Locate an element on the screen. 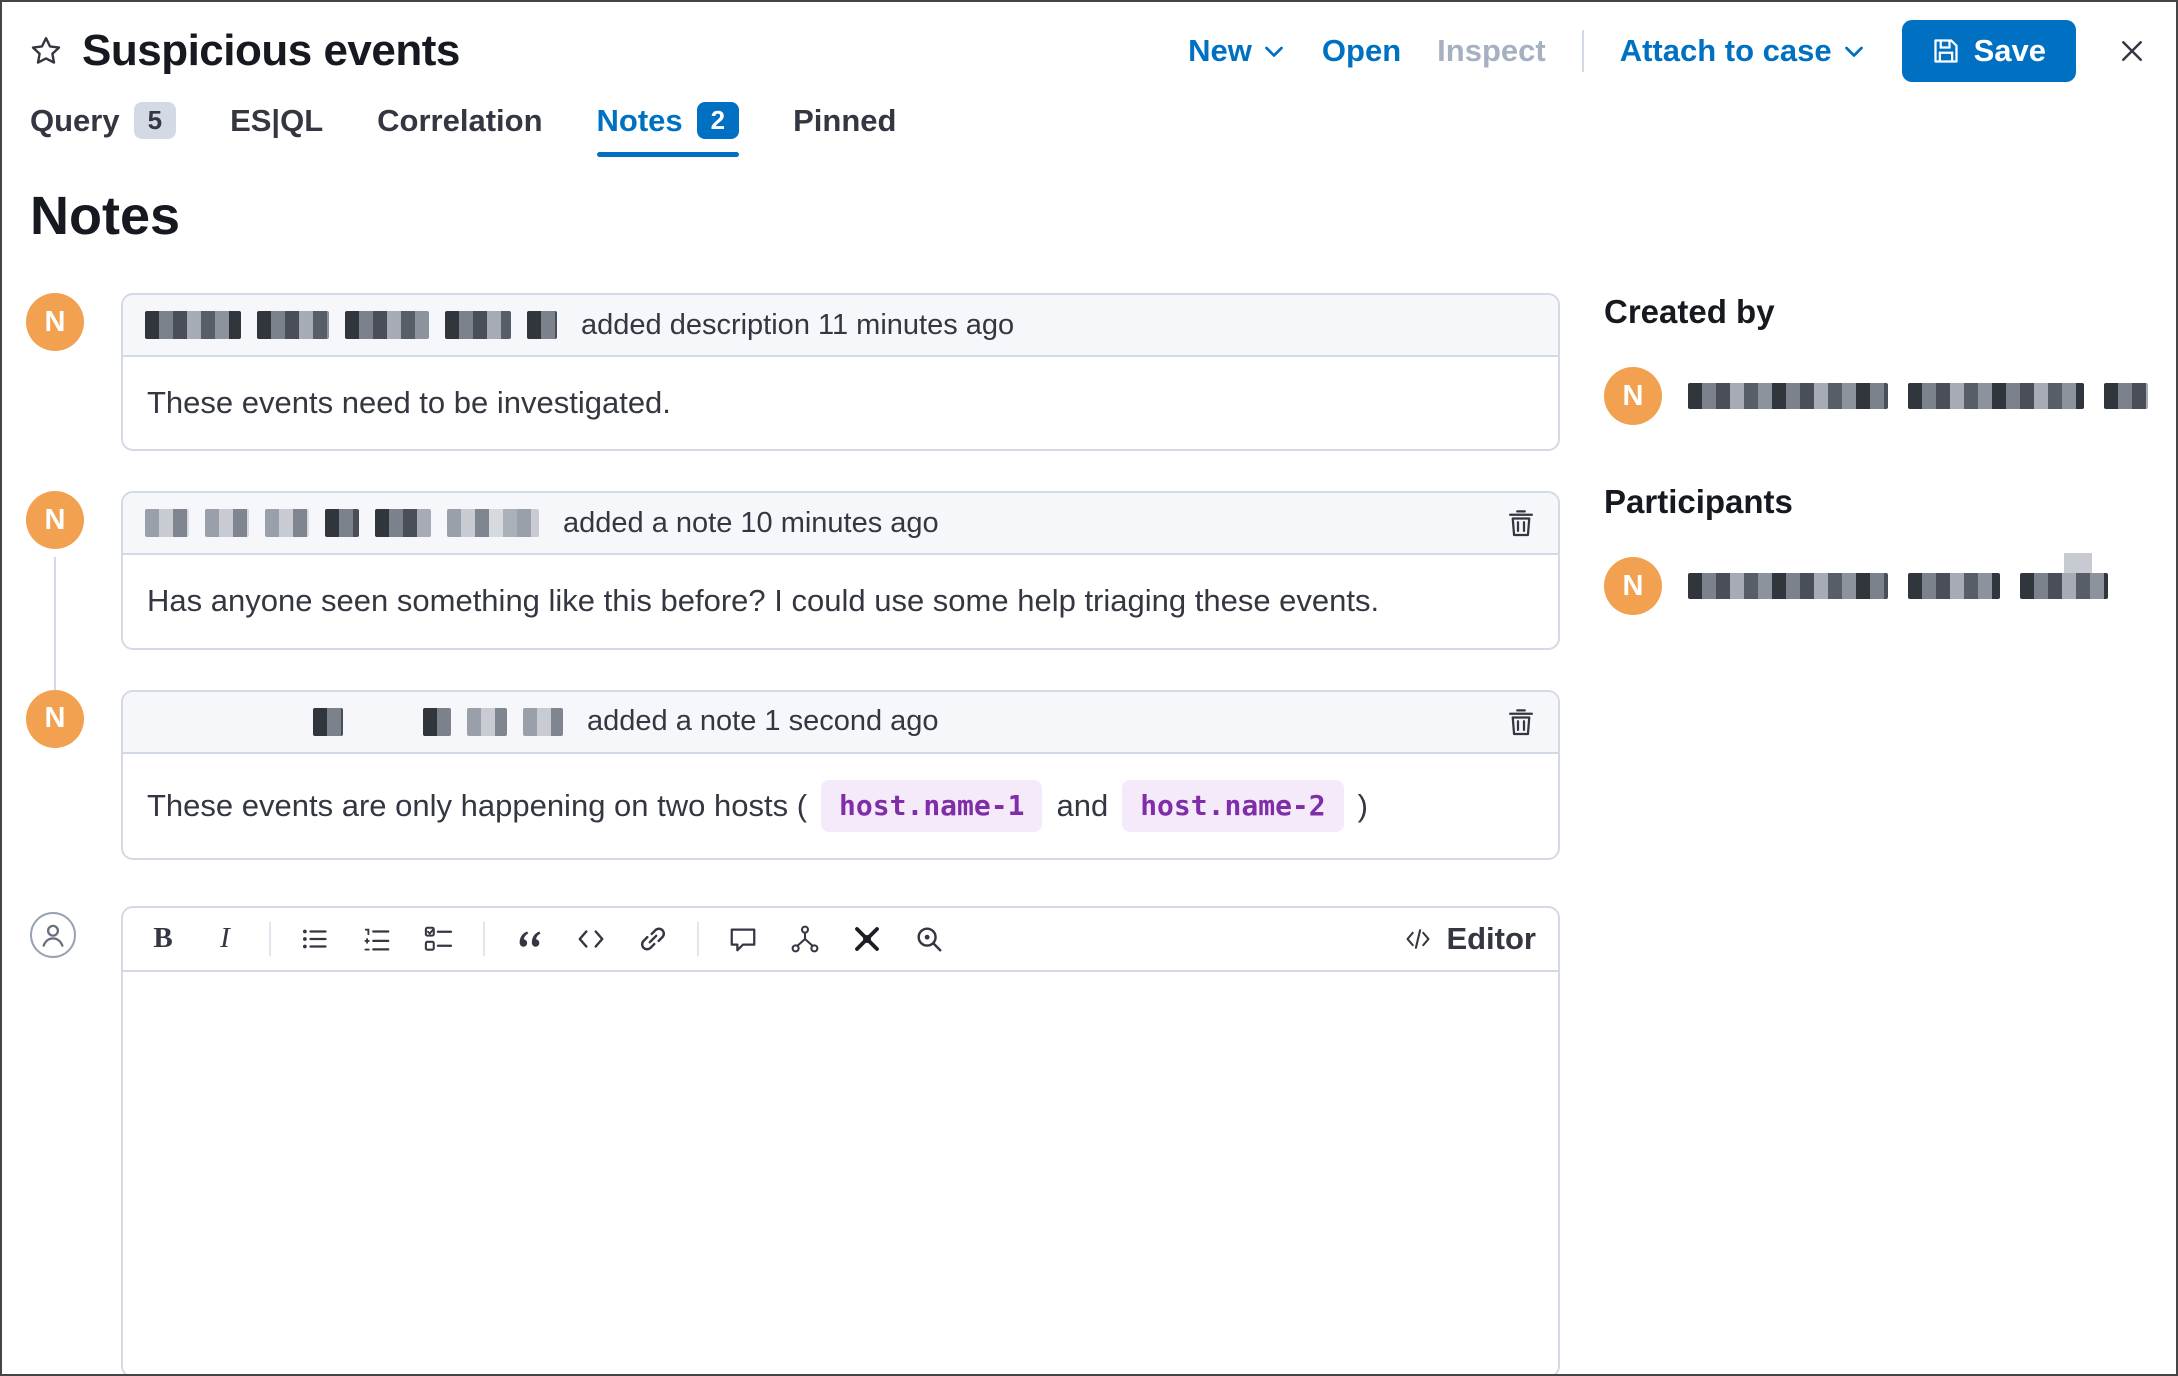 This screenshot has height=1376, width=2178. note-card-header: added a note 1 second ago is located at coordinates (840, 722).